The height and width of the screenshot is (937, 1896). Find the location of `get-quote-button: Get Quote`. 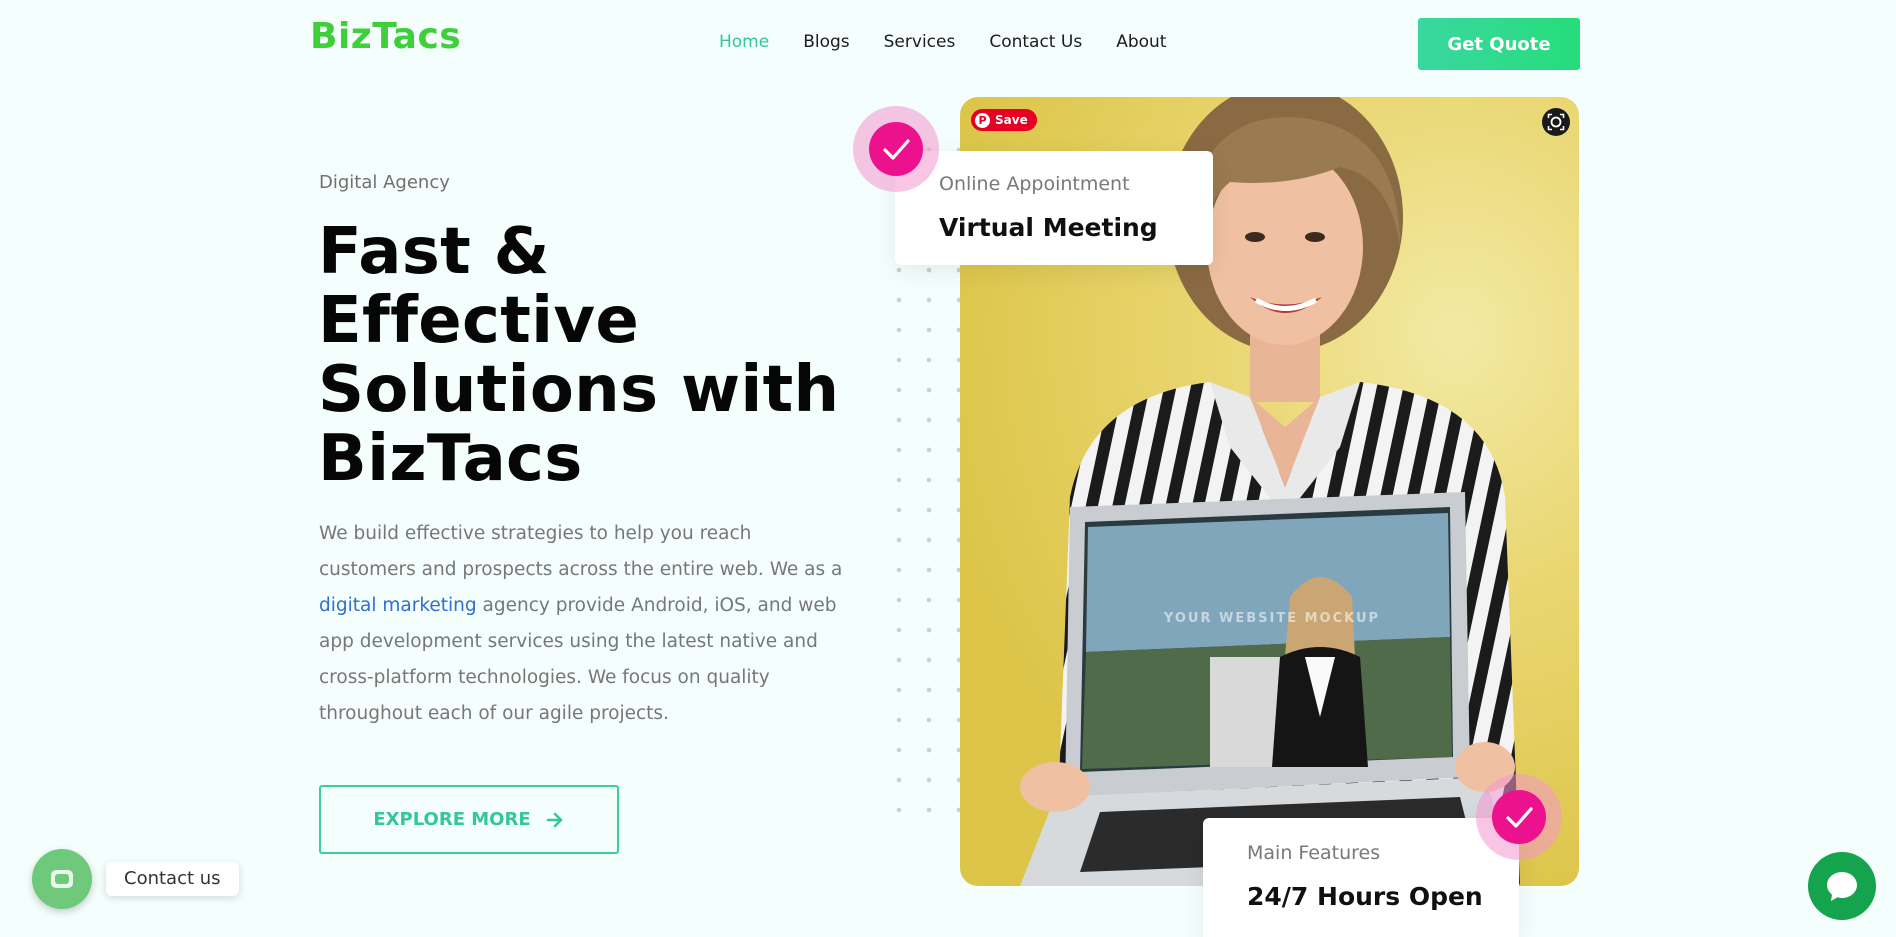

get-quote-button: Get Quote is located at coordinates (1499, 44).